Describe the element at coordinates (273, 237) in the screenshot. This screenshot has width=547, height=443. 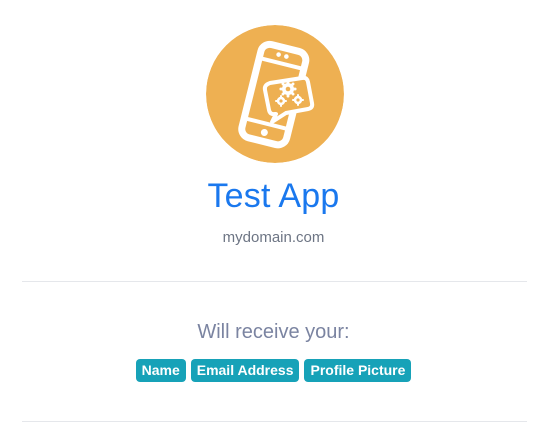
I see `app-domain: mydomain.com` at that location.